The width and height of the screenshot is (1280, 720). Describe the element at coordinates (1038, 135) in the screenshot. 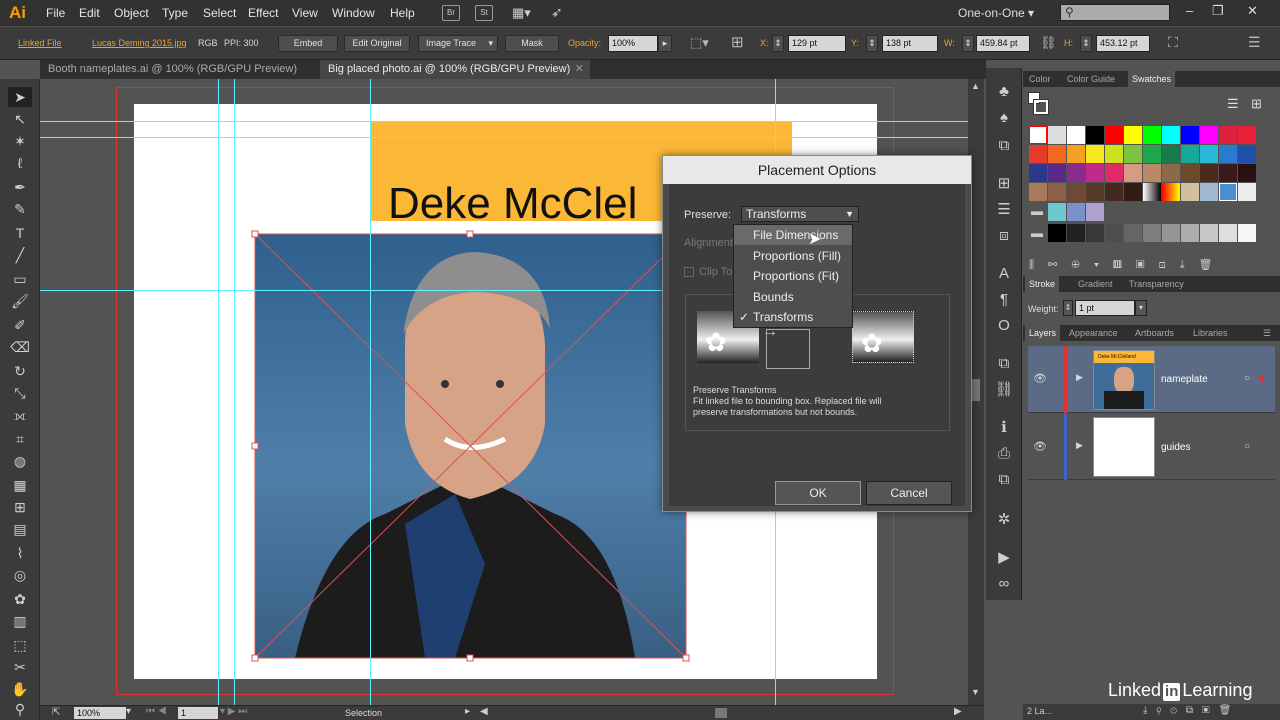

I see `swatch-none` at that location.